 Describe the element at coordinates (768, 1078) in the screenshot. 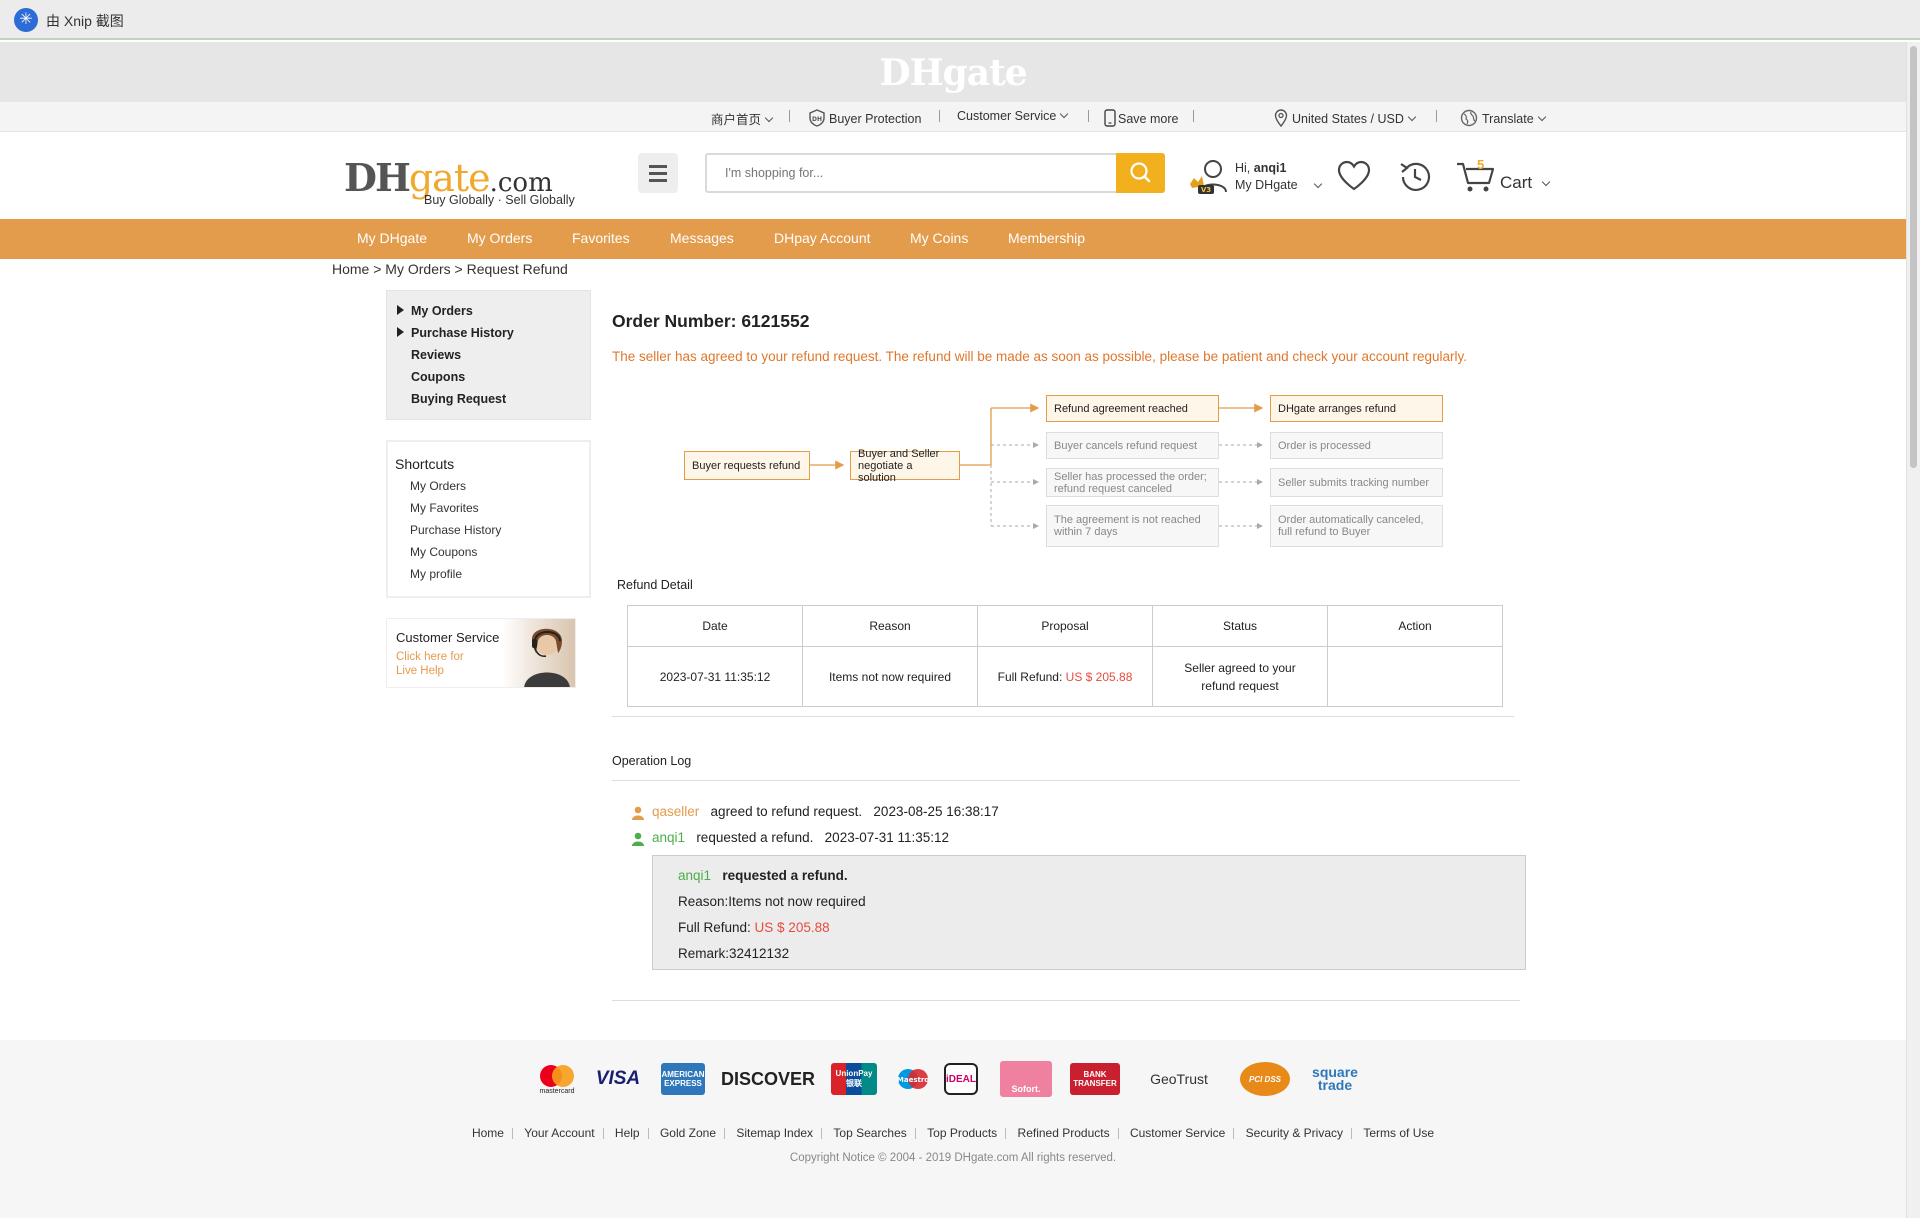

I see `discover-logo: DISCOVER` at that location.